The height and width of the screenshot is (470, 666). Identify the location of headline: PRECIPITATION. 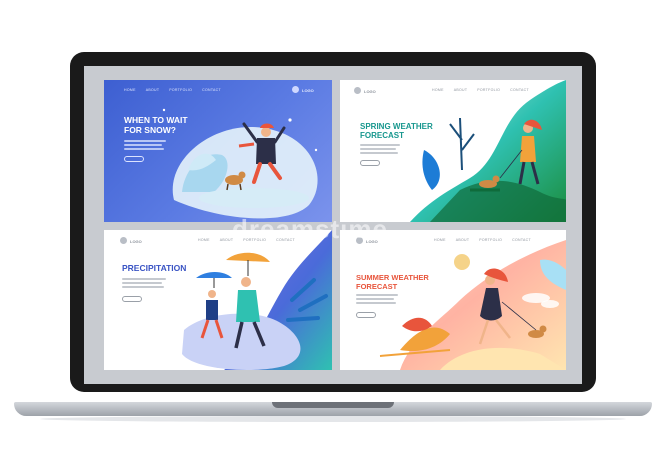
(154, 268).